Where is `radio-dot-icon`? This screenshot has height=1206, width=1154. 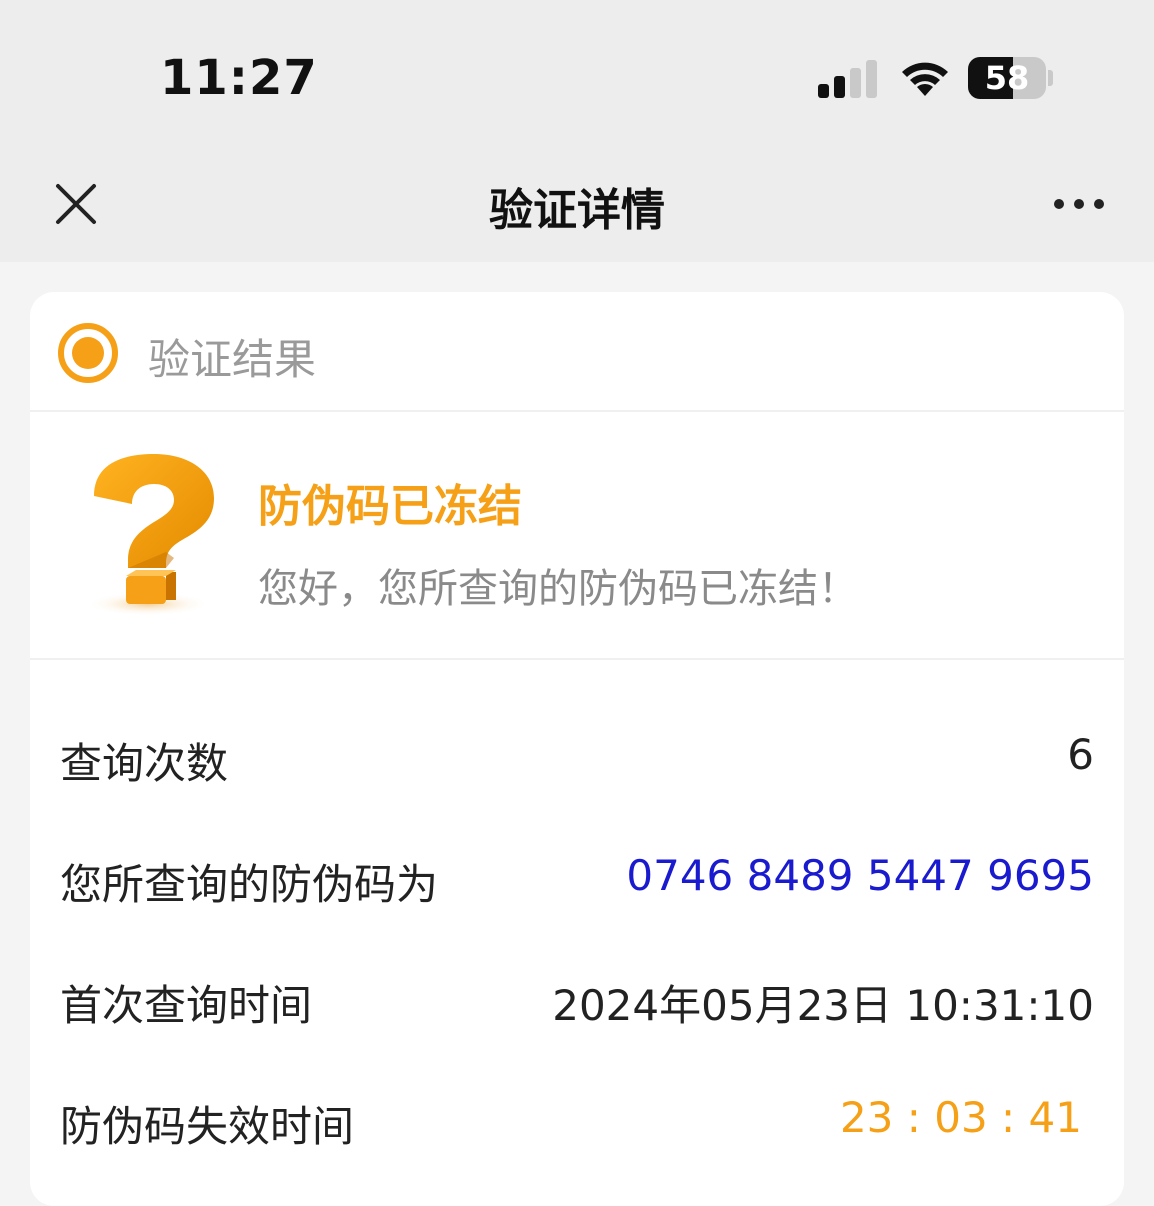 radio-dot-icon is located at coordinates (88, 353).